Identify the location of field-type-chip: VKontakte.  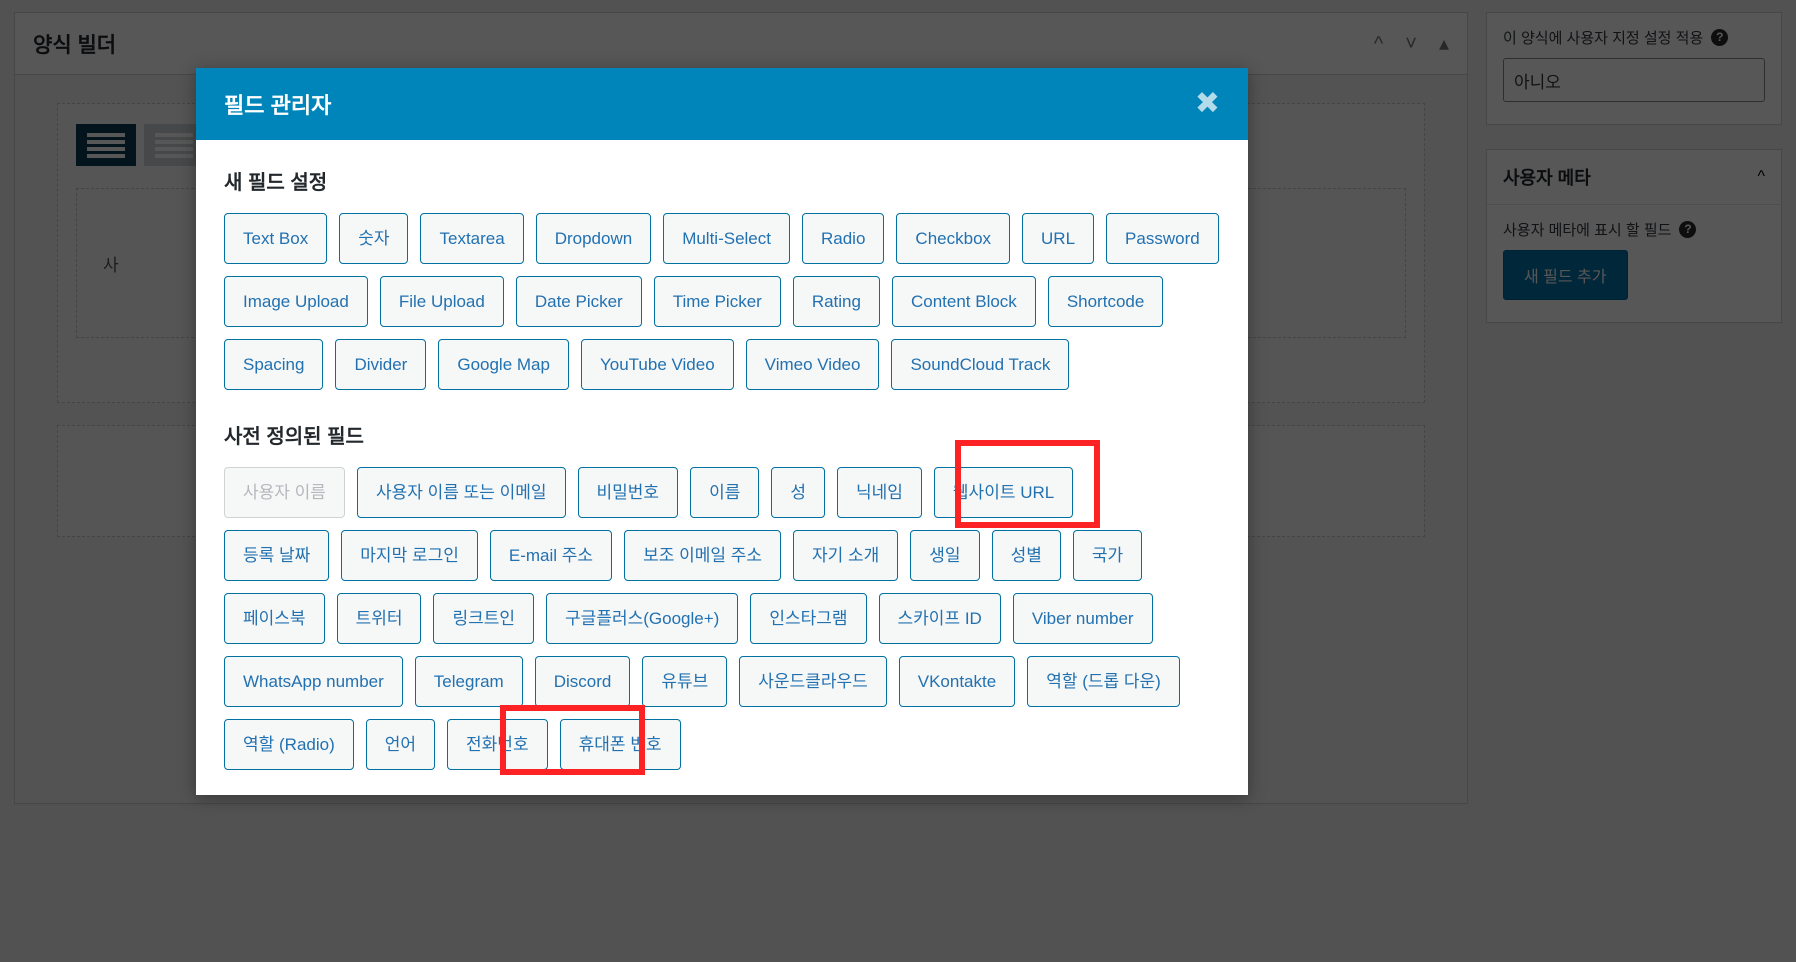
(957, 681).